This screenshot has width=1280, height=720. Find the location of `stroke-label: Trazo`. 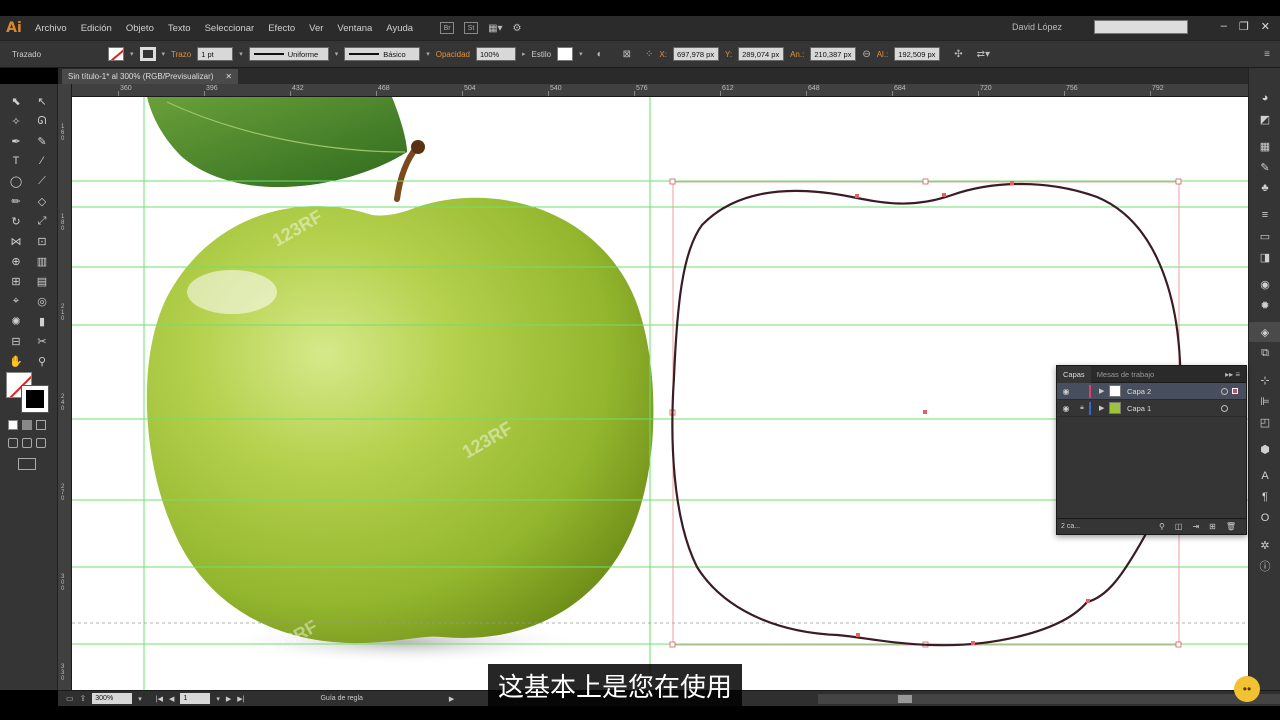

stroke-label: Trazo is located at coordinates (181, 54).